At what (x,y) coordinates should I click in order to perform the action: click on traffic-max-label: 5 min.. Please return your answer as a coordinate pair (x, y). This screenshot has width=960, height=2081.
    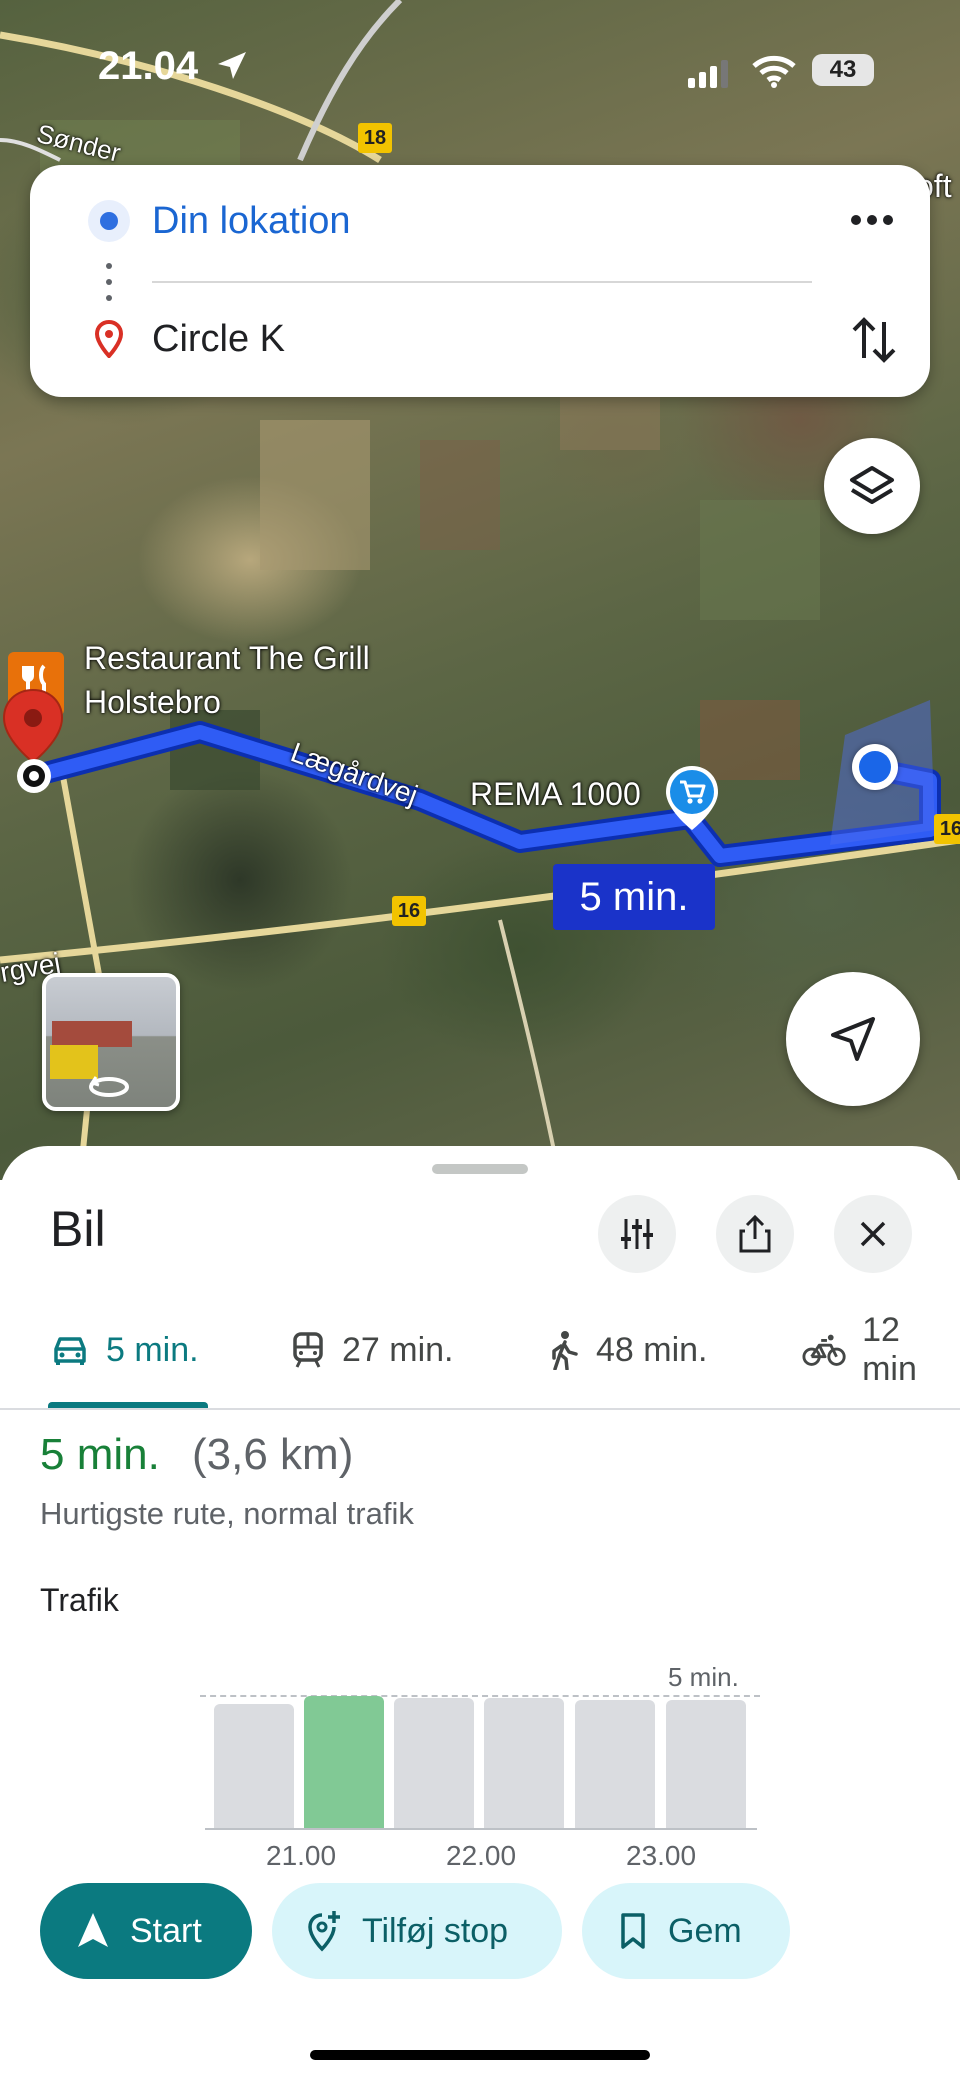
    Looking at the image, I should click on (703, 1677).